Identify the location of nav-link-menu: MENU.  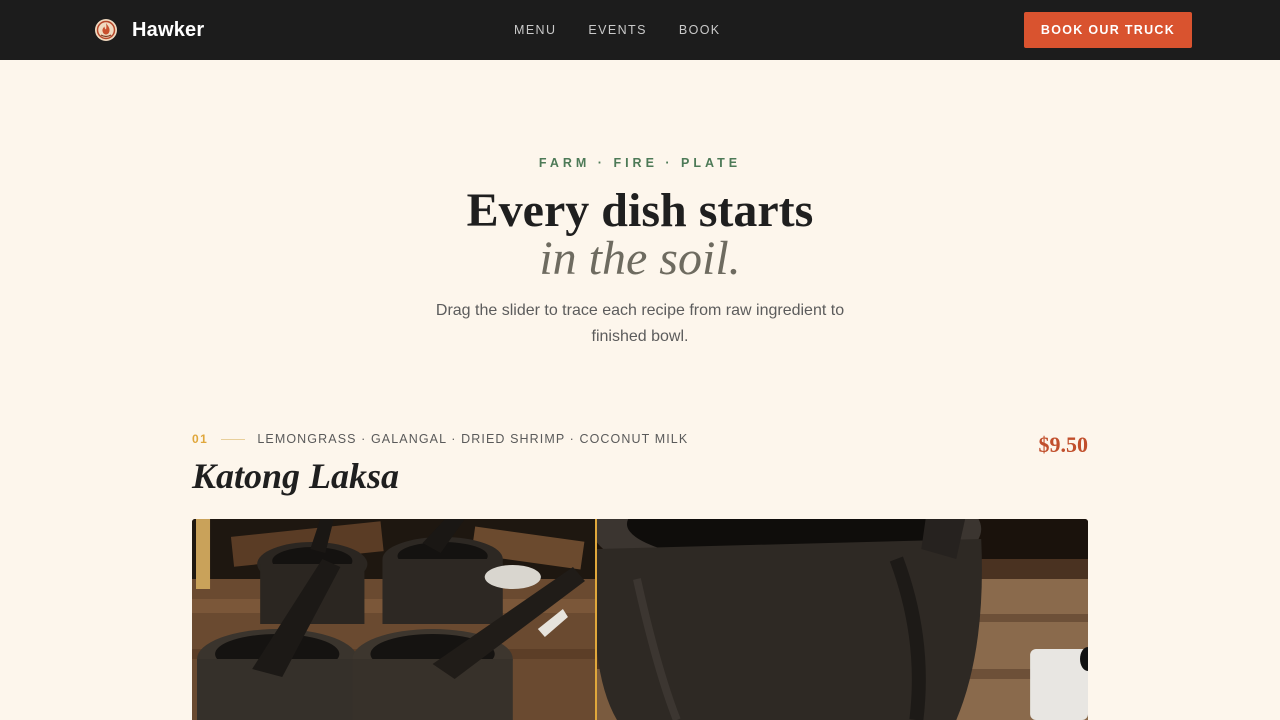
(535, 30).